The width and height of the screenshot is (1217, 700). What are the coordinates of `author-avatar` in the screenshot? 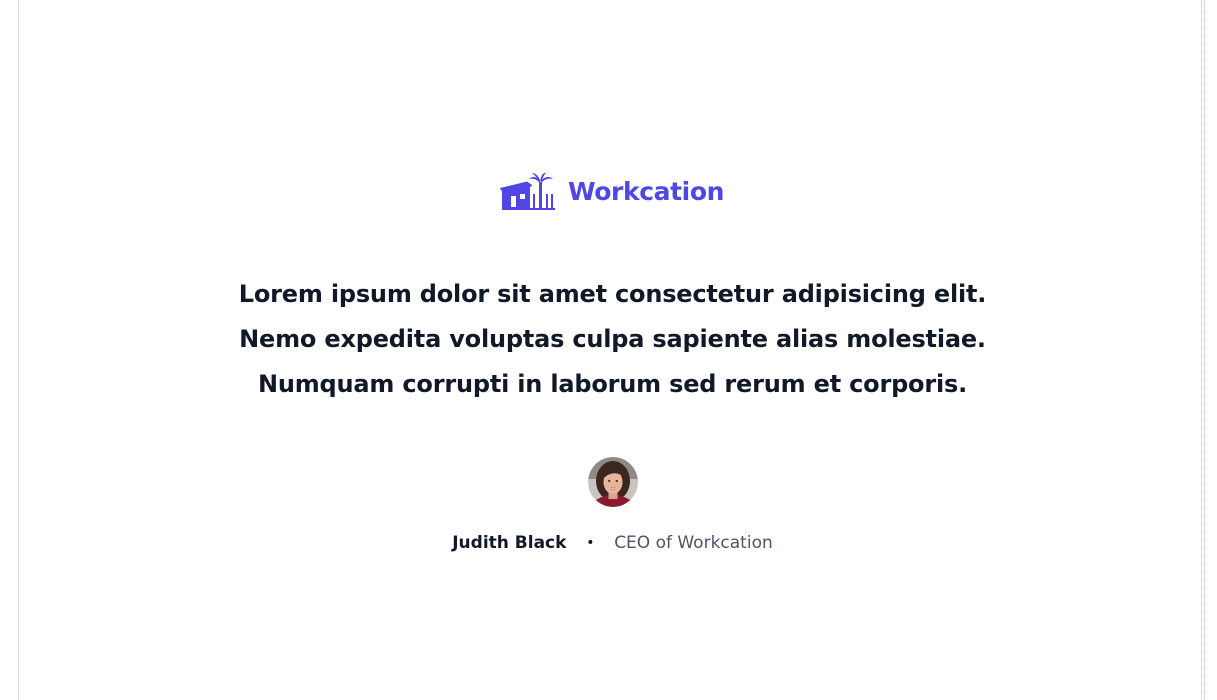 It's located at (613, 482).